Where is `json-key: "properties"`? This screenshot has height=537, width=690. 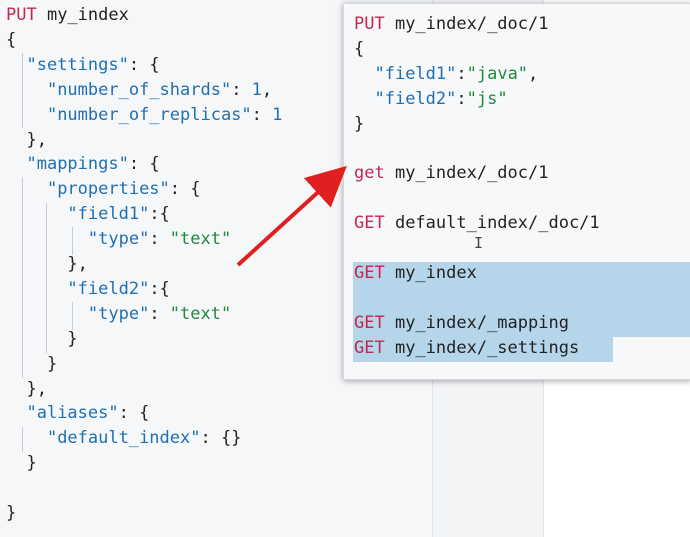 json-key: "properties" is located at coordinates (108, 189).